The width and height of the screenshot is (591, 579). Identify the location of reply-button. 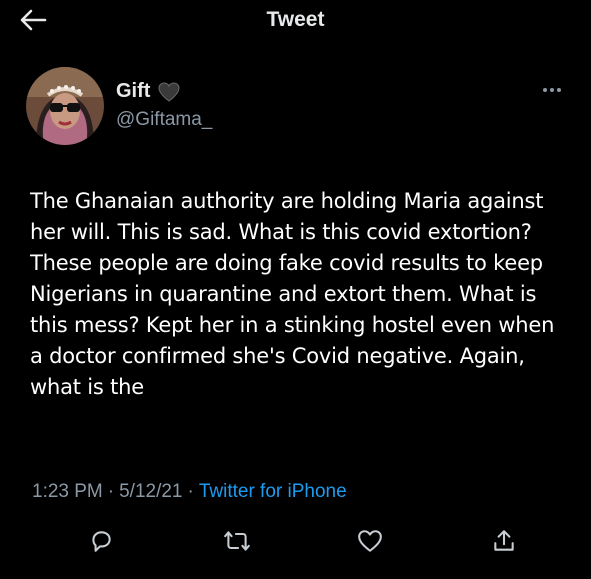
(101, 541).